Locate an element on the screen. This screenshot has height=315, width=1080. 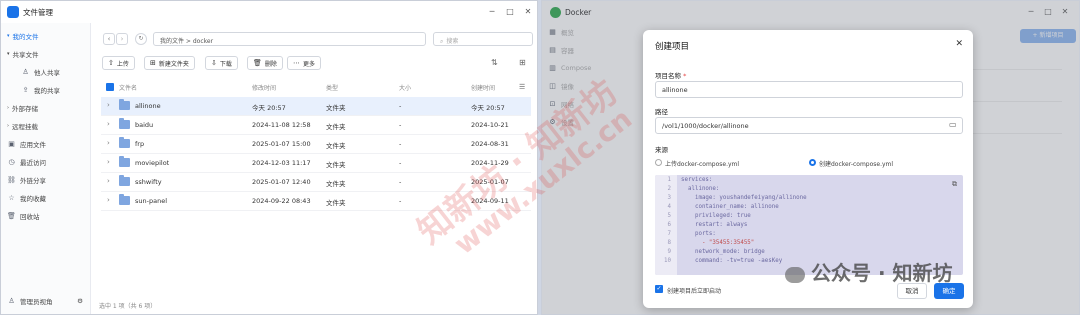
download-icon: ⇩ is located at coordinates (214, 63).